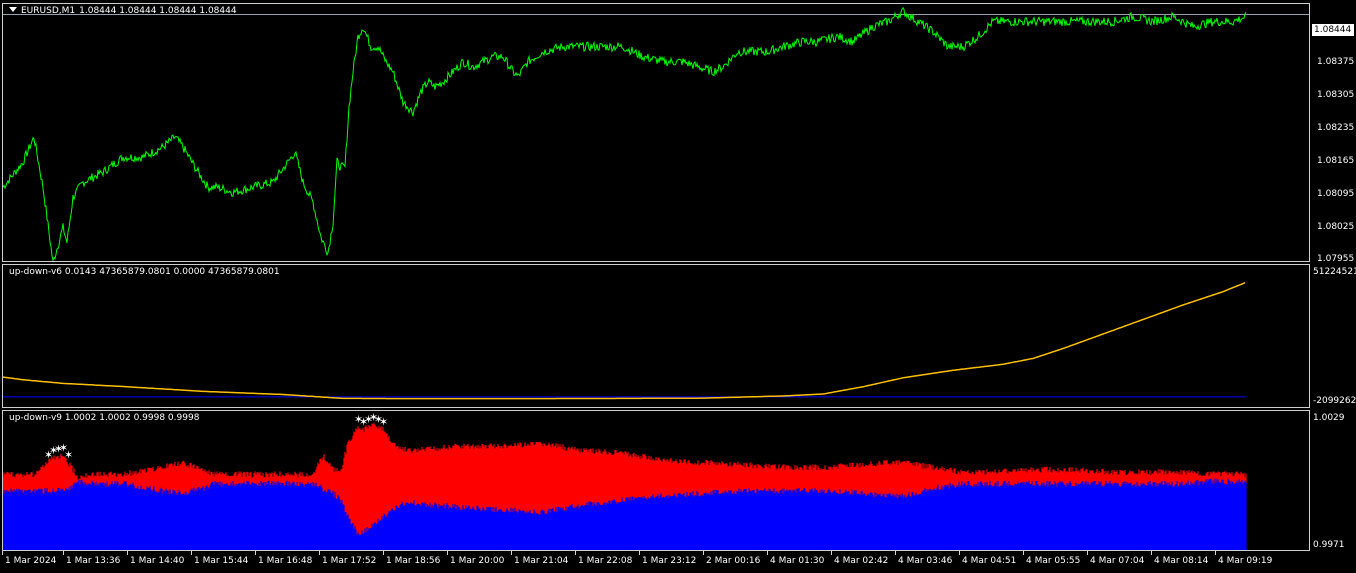  Describe the element at coordinates (541, 561) in the screenshot. I see `time-axis-label: 1 Mar 21:04` at that location.